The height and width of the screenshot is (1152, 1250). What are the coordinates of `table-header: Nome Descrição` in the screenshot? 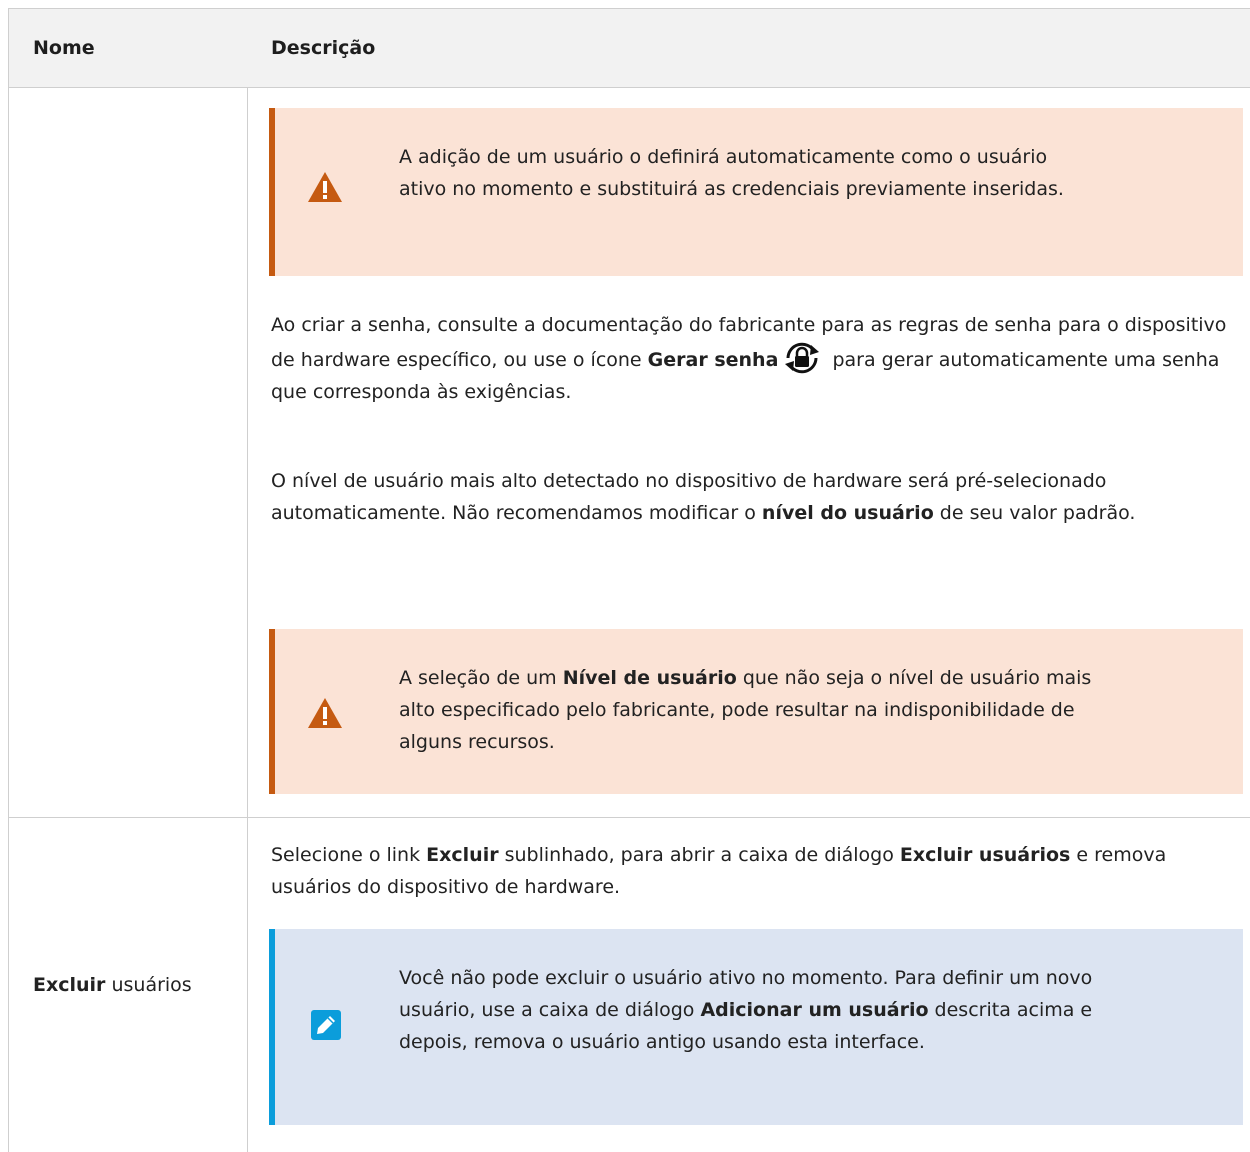 It's located at (629, 48).